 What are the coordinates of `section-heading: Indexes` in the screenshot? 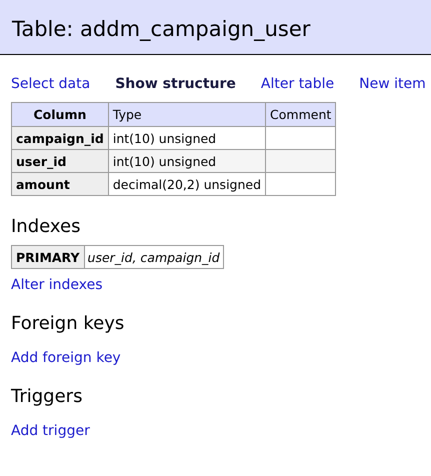 It's located at (46, 226).